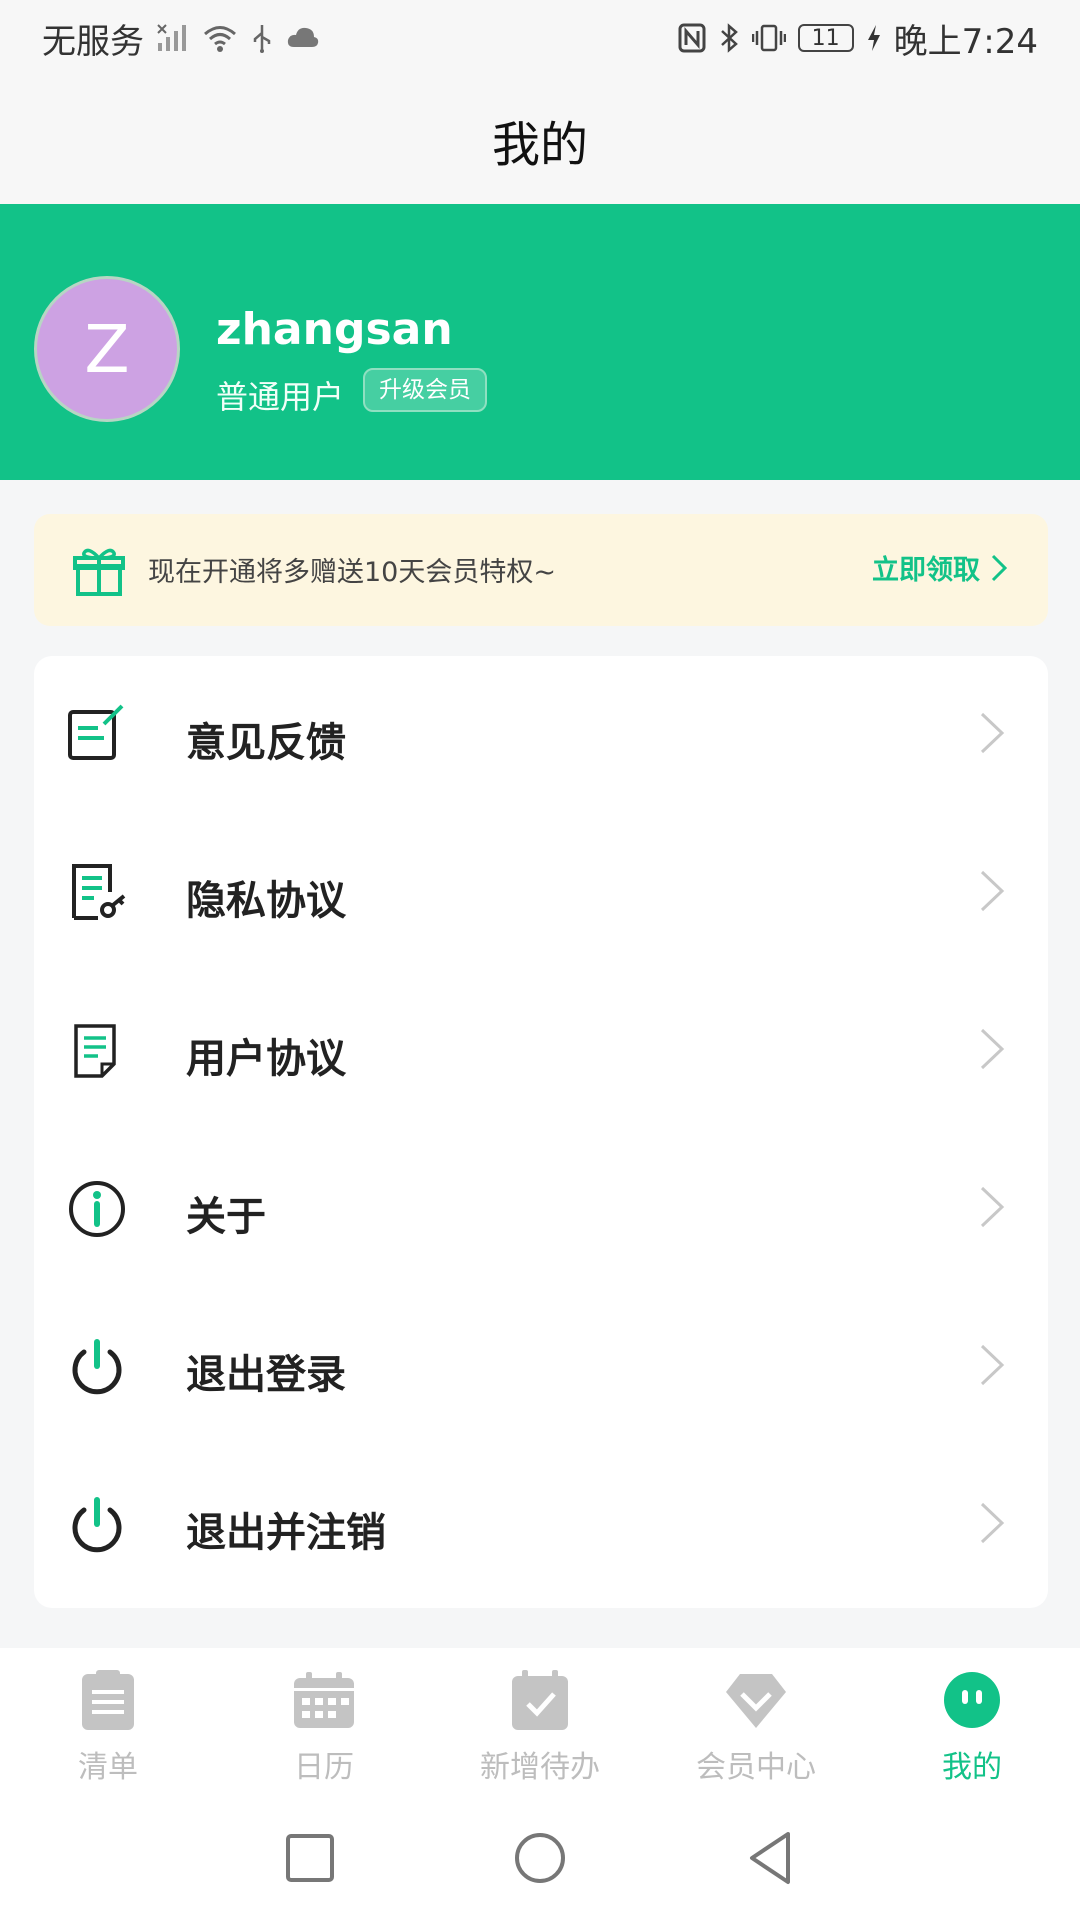  Describe the element at coordinates (266, 743) in the screenshot. I see `menu-item-label: 意见反馈` at that location.